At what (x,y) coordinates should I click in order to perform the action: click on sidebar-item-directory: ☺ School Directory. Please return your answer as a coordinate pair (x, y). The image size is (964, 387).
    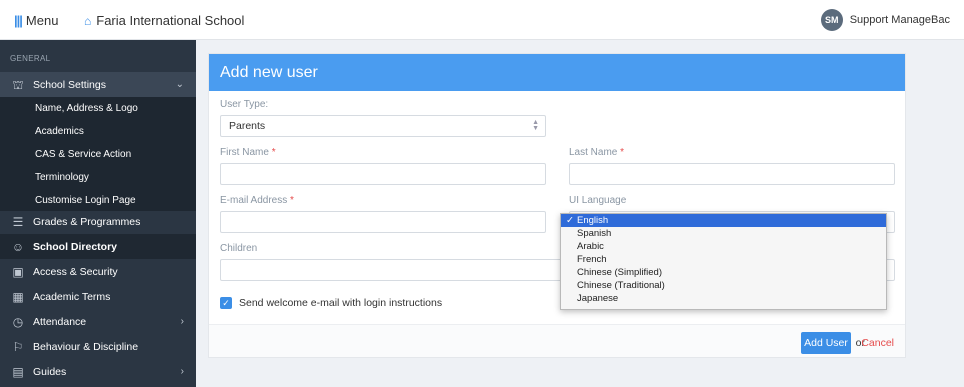
    Looking at the image, I should click on (98, 246).